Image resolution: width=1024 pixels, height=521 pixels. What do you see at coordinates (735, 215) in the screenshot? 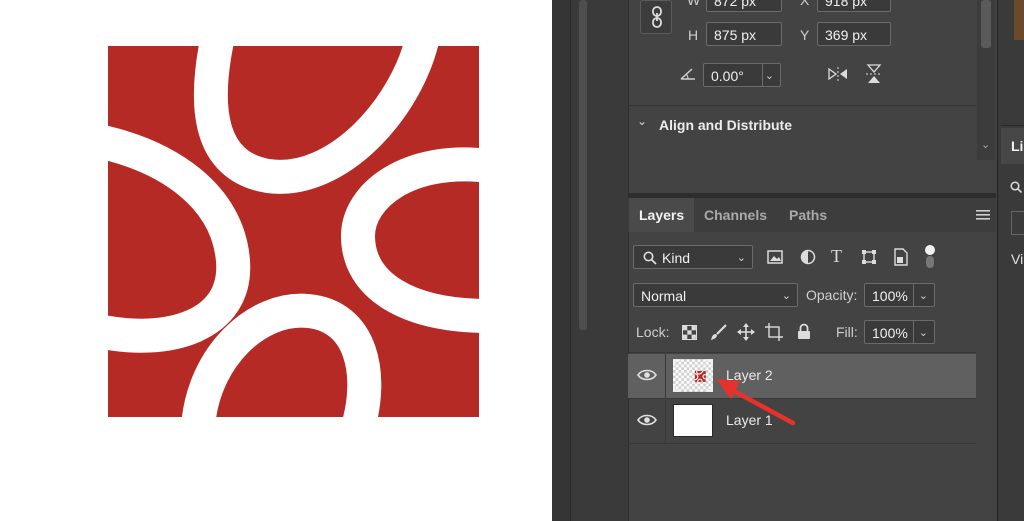
I see `tab-channels: Channels` at bounding box center [735, 215].